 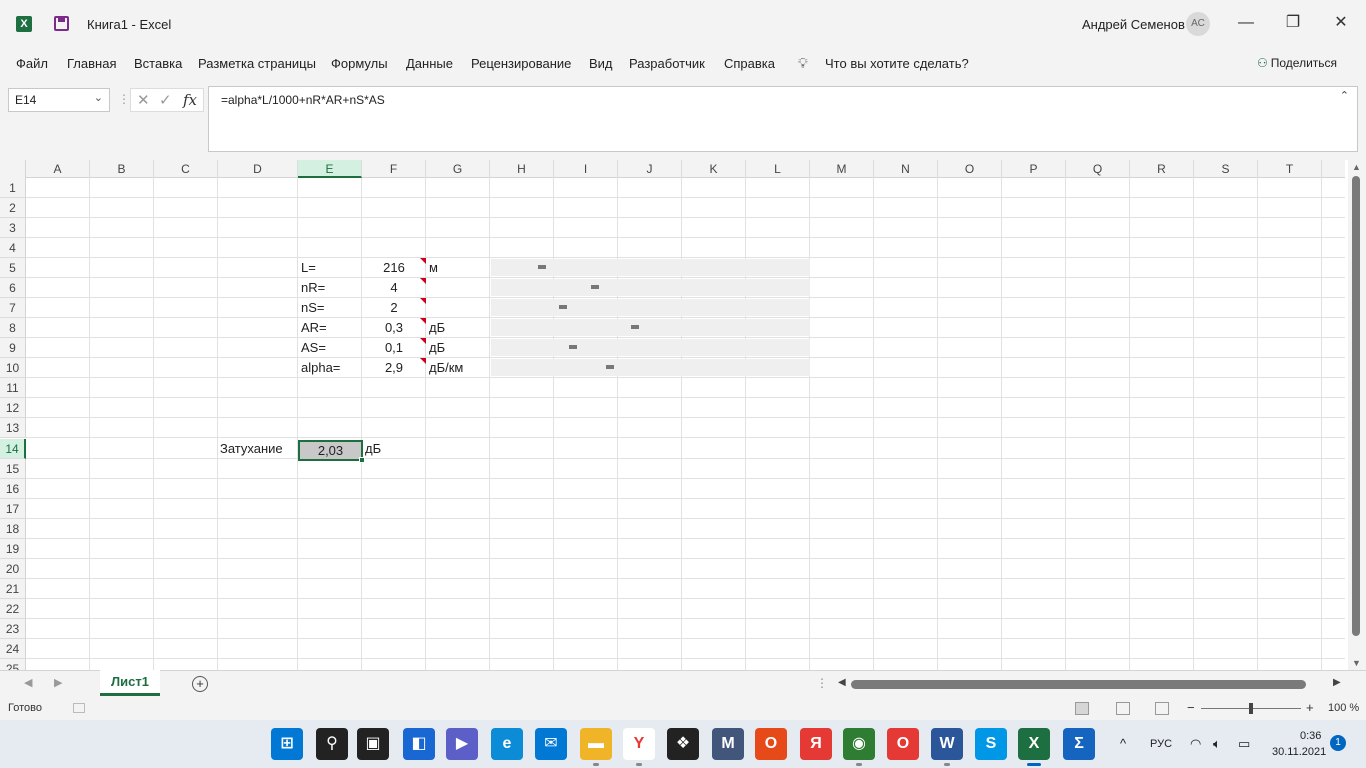 What do you see at coordinates (258, 169) in the screenshot?
I see `column-header-d: D` at bounding box center [258, 169].